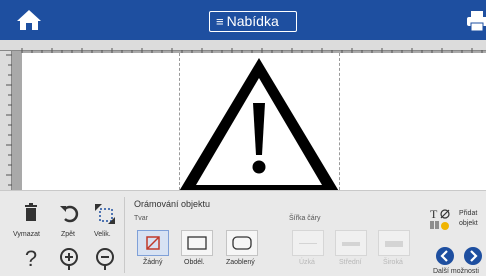 This screenshot has height=276, width=486. I want to click on chevron-left-icon, so click(444, 256).